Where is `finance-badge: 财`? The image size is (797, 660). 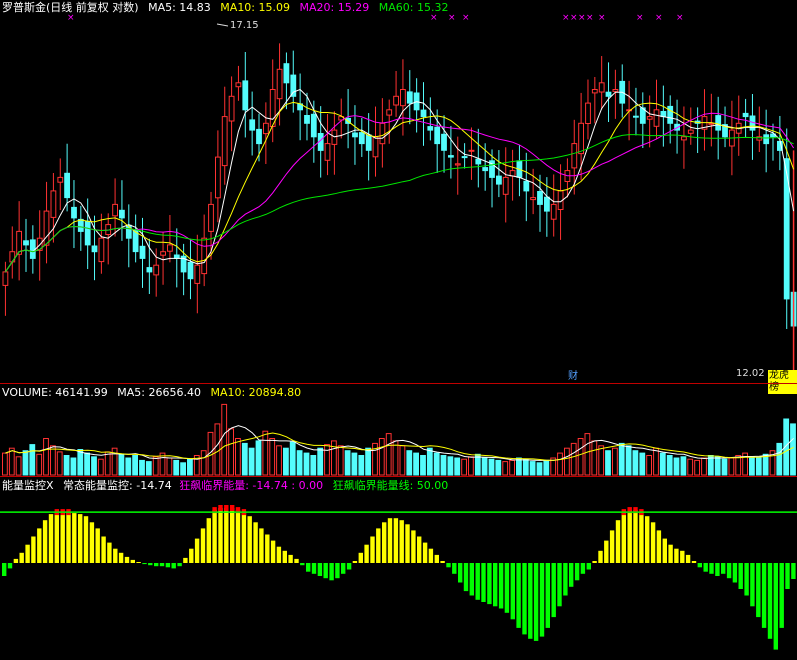
finance-badge: 财 is located at coordinates (573, 377).